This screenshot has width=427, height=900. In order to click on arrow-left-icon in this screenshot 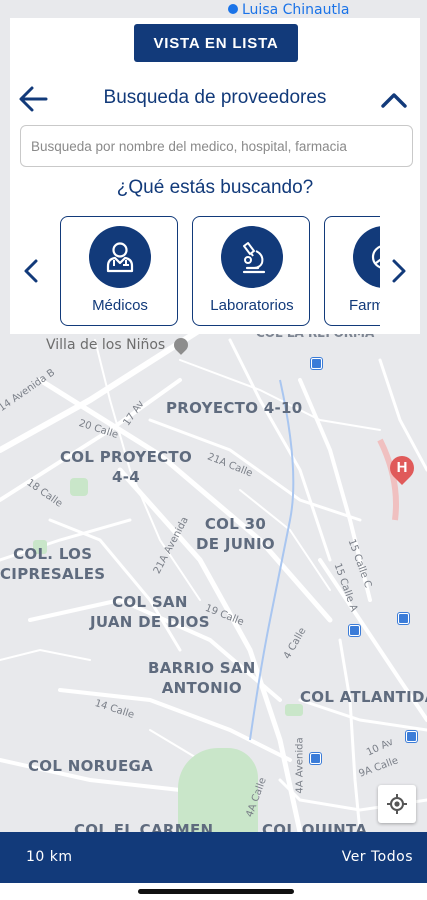, I will do `click(33, 99)`.